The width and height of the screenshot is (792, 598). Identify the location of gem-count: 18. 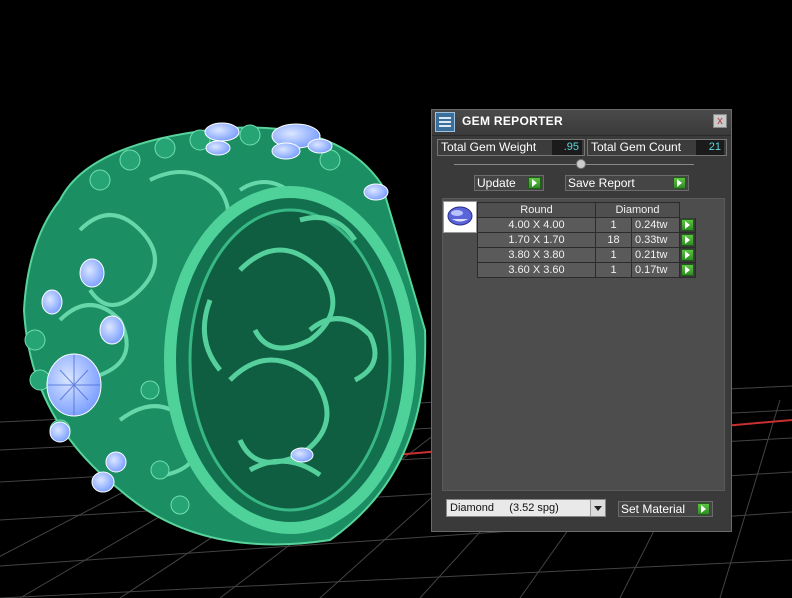
(613, 240).